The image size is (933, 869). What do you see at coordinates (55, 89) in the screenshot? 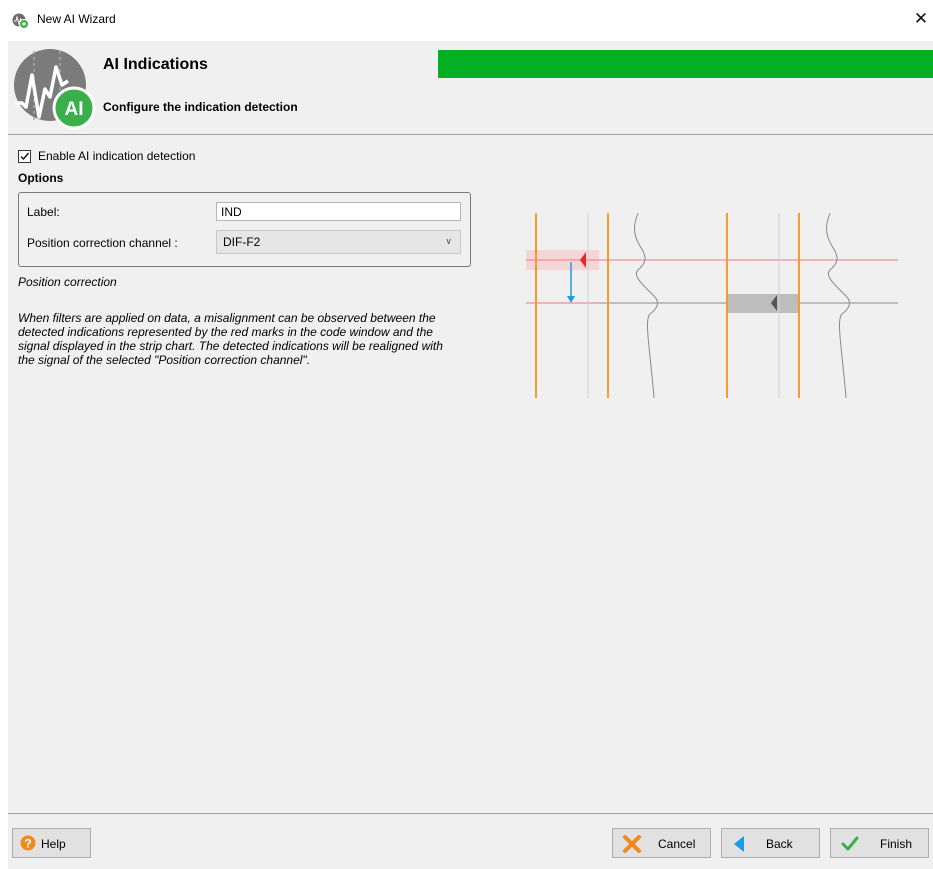
I see `ai-logo-icon: AI` at bounding box center [55, 89].